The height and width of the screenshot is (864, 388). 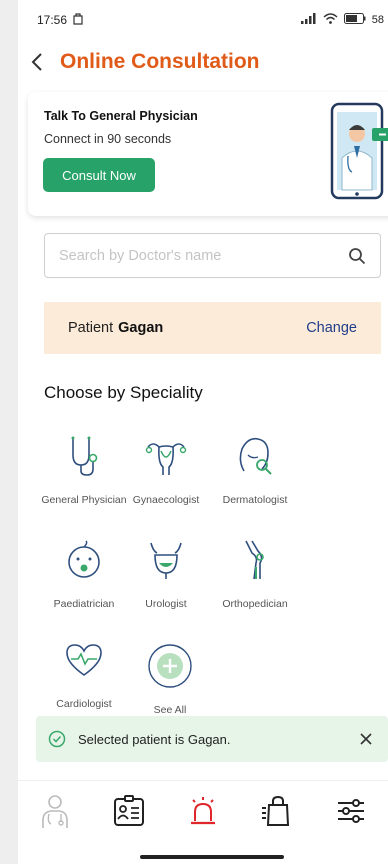 I want to click on stethoscope-icon, so click(x=84, y=456).